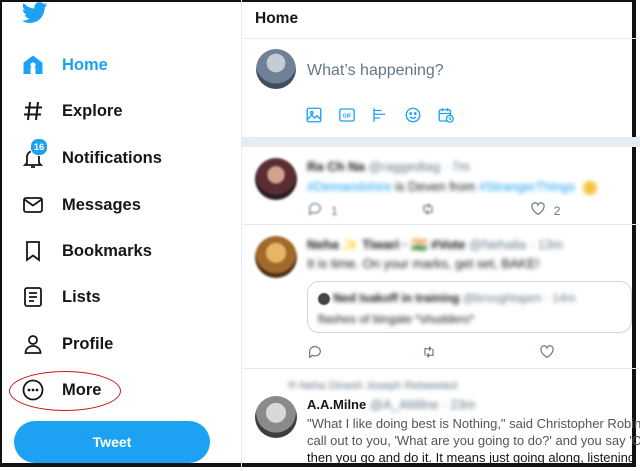 The height and width of the screenshot is (471, 640). I want to click on quoted-tweet-text: flashes of bingate *shudders*, so click(396, 319).